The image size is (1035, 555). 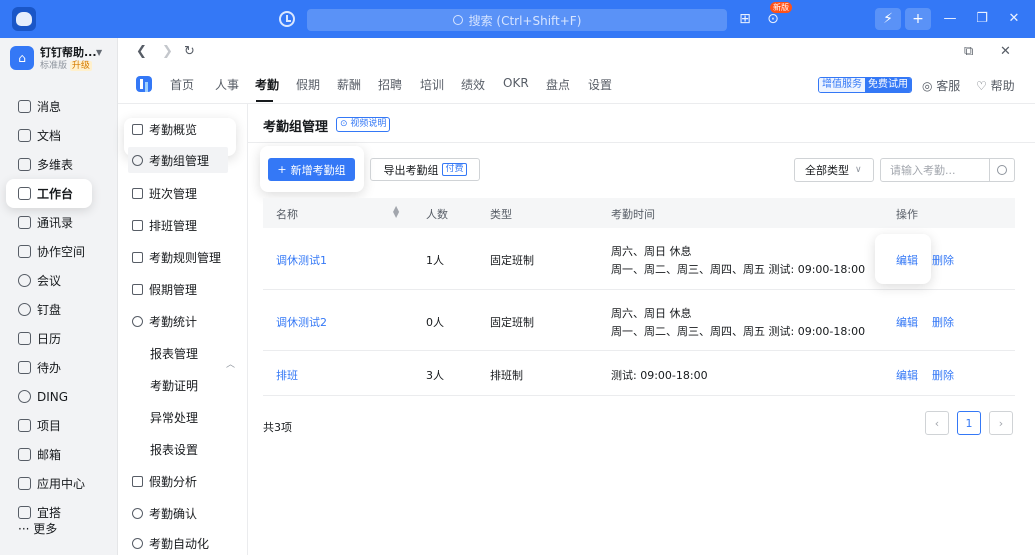 I want to click on module-tab-4: 薪酬, so click(x=349, y=84).